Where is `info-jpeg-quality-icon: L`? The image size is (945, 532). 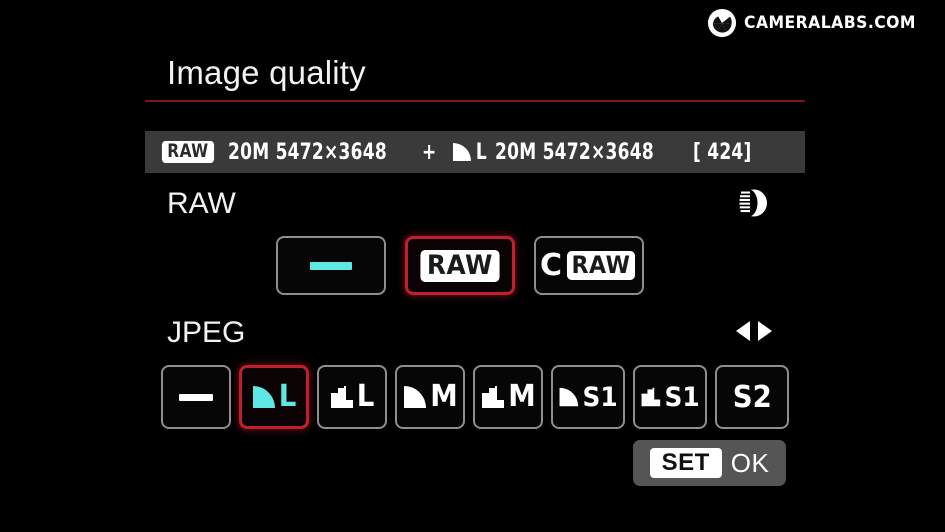
info-jpeg-quality-icon: L is located at coordinates (469, 152).